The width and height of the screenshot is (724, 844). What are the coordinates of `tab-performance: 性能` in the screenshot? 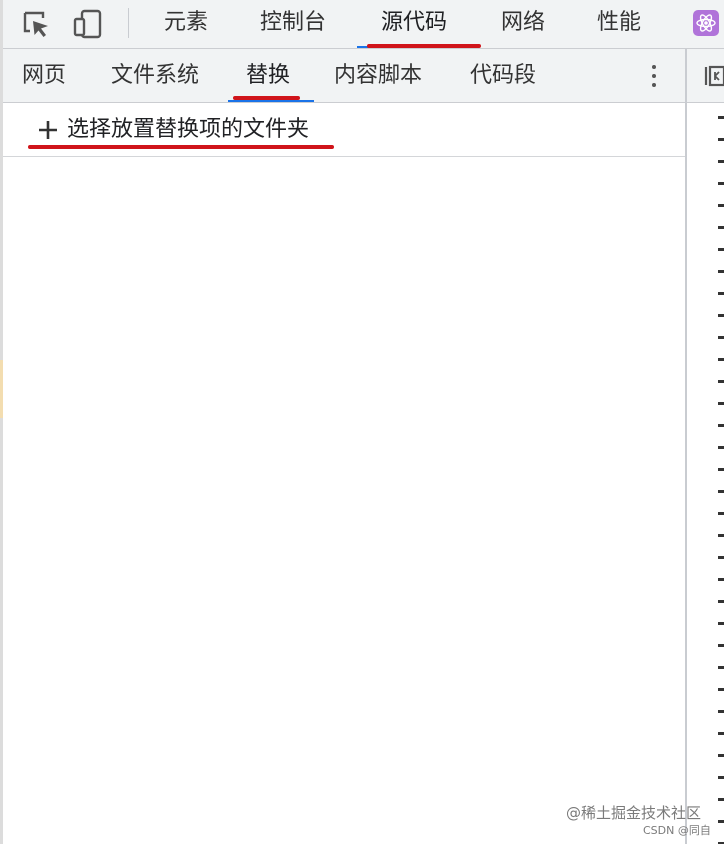 It's located at (619, 24).